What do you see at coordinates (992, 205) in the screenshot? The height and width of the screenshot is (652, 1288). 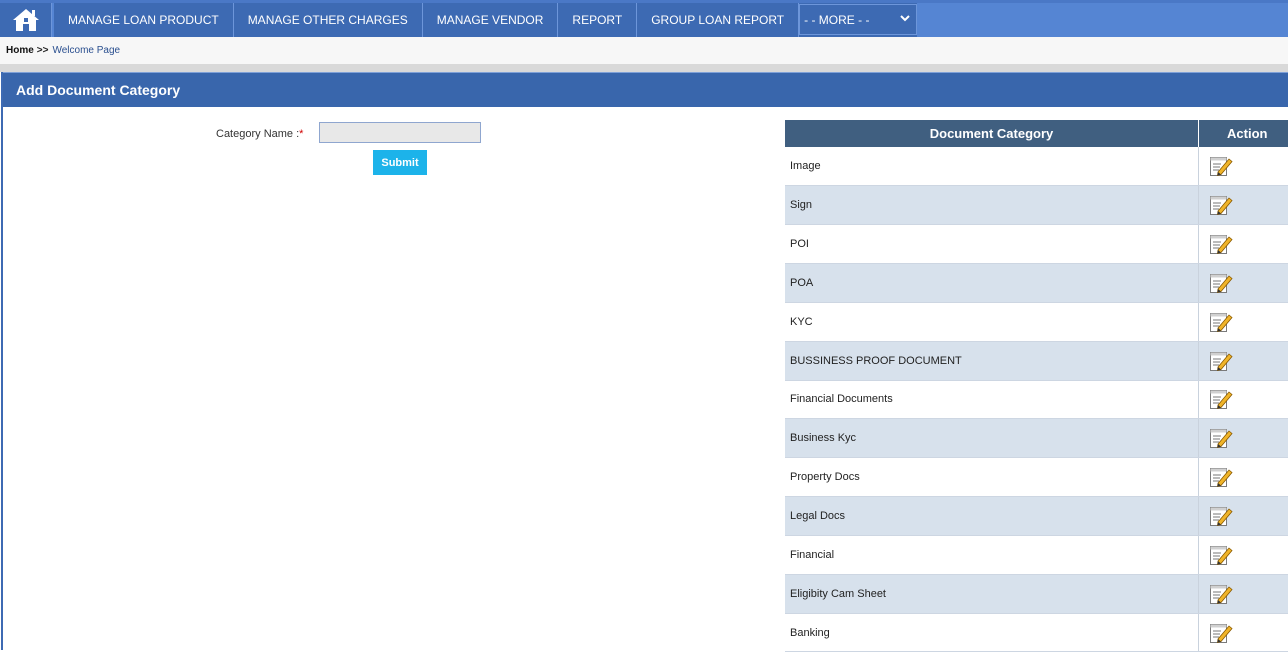 I see `category-name-cell: Sign` at bounding box center [992, 205].